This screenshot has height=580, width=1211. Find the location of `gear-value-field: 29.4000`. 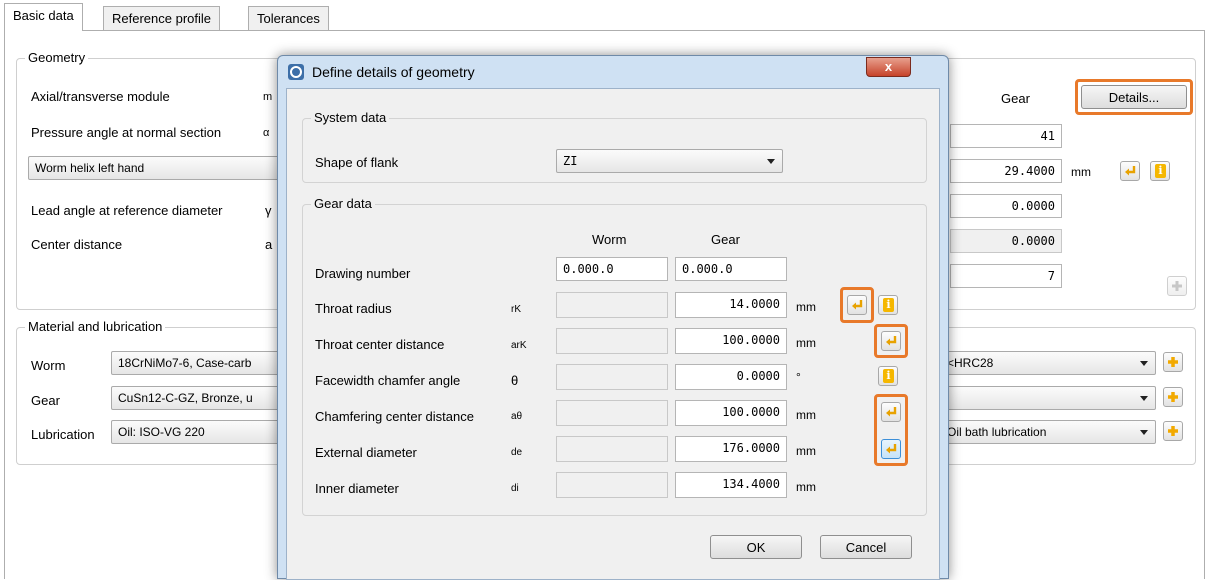

gear-value-field: 29.4000 is located at coordinates (1006, 171).